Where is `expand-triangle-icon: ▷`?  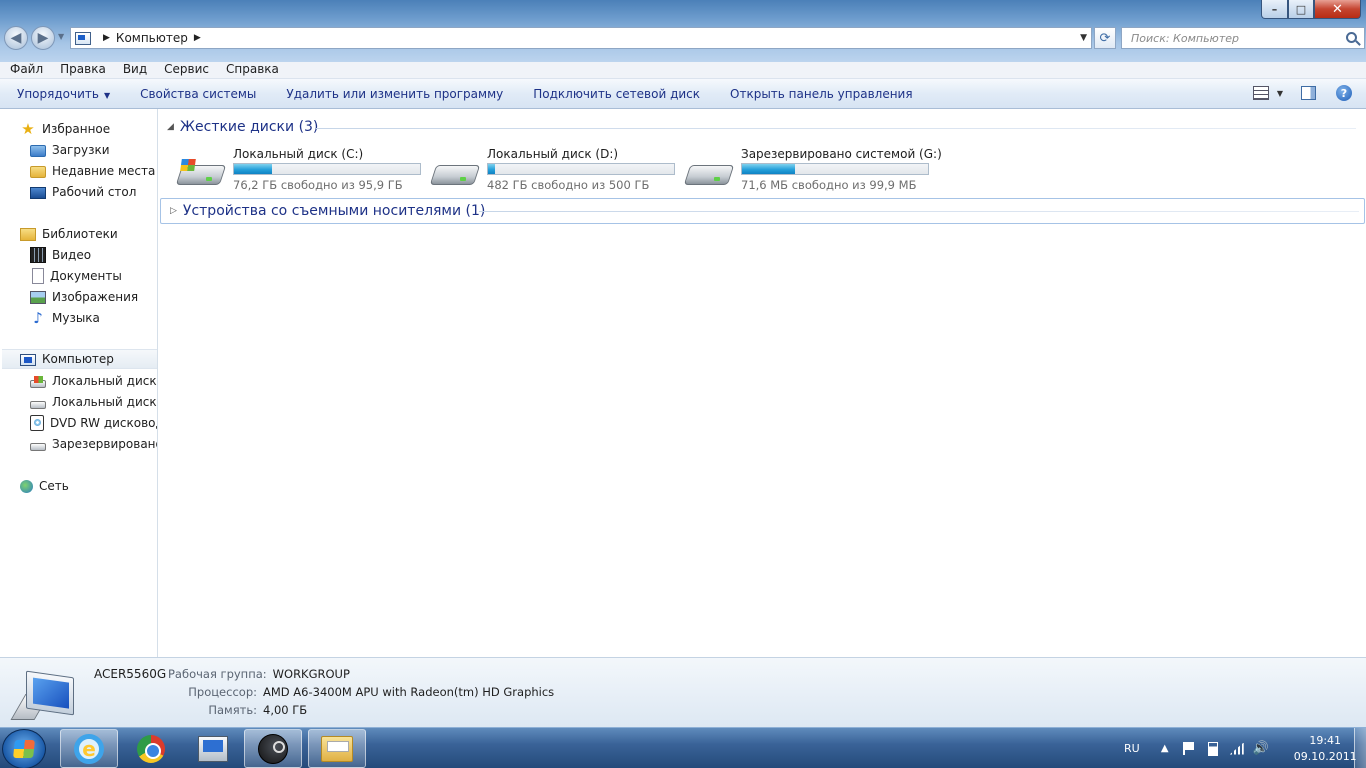 expand-triangle-icon: ▷ is located at coordinates (173, 211).